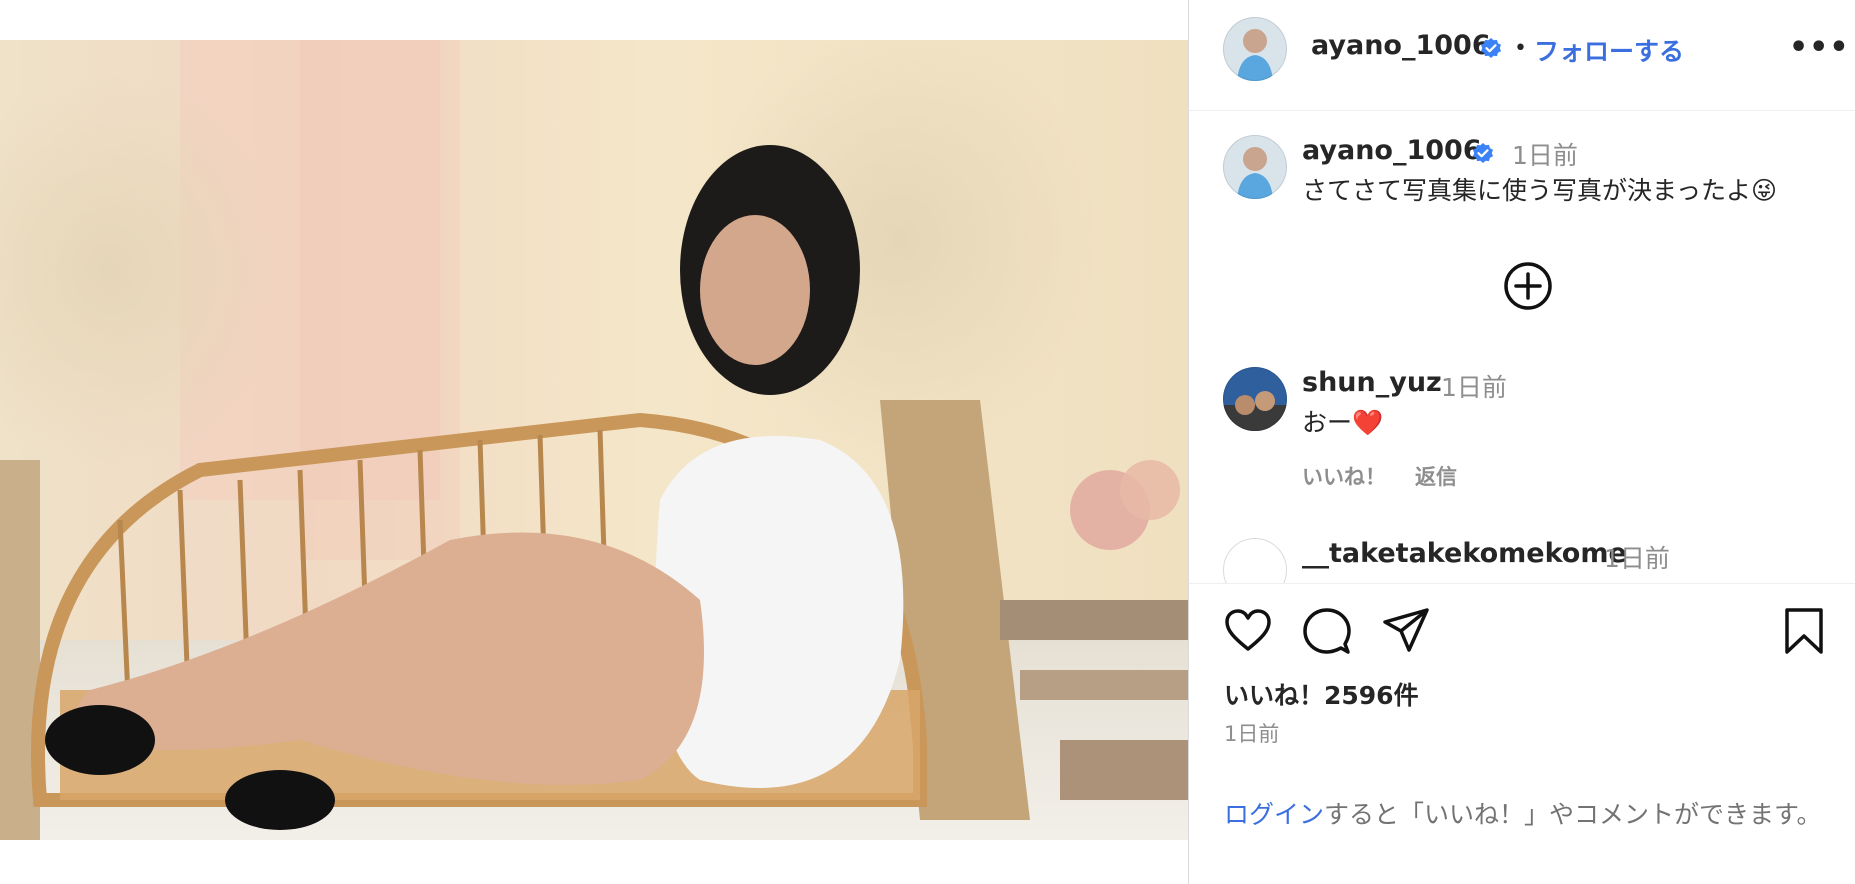  I want to click on caption-username: ayano_1006, so click(1392, 150).